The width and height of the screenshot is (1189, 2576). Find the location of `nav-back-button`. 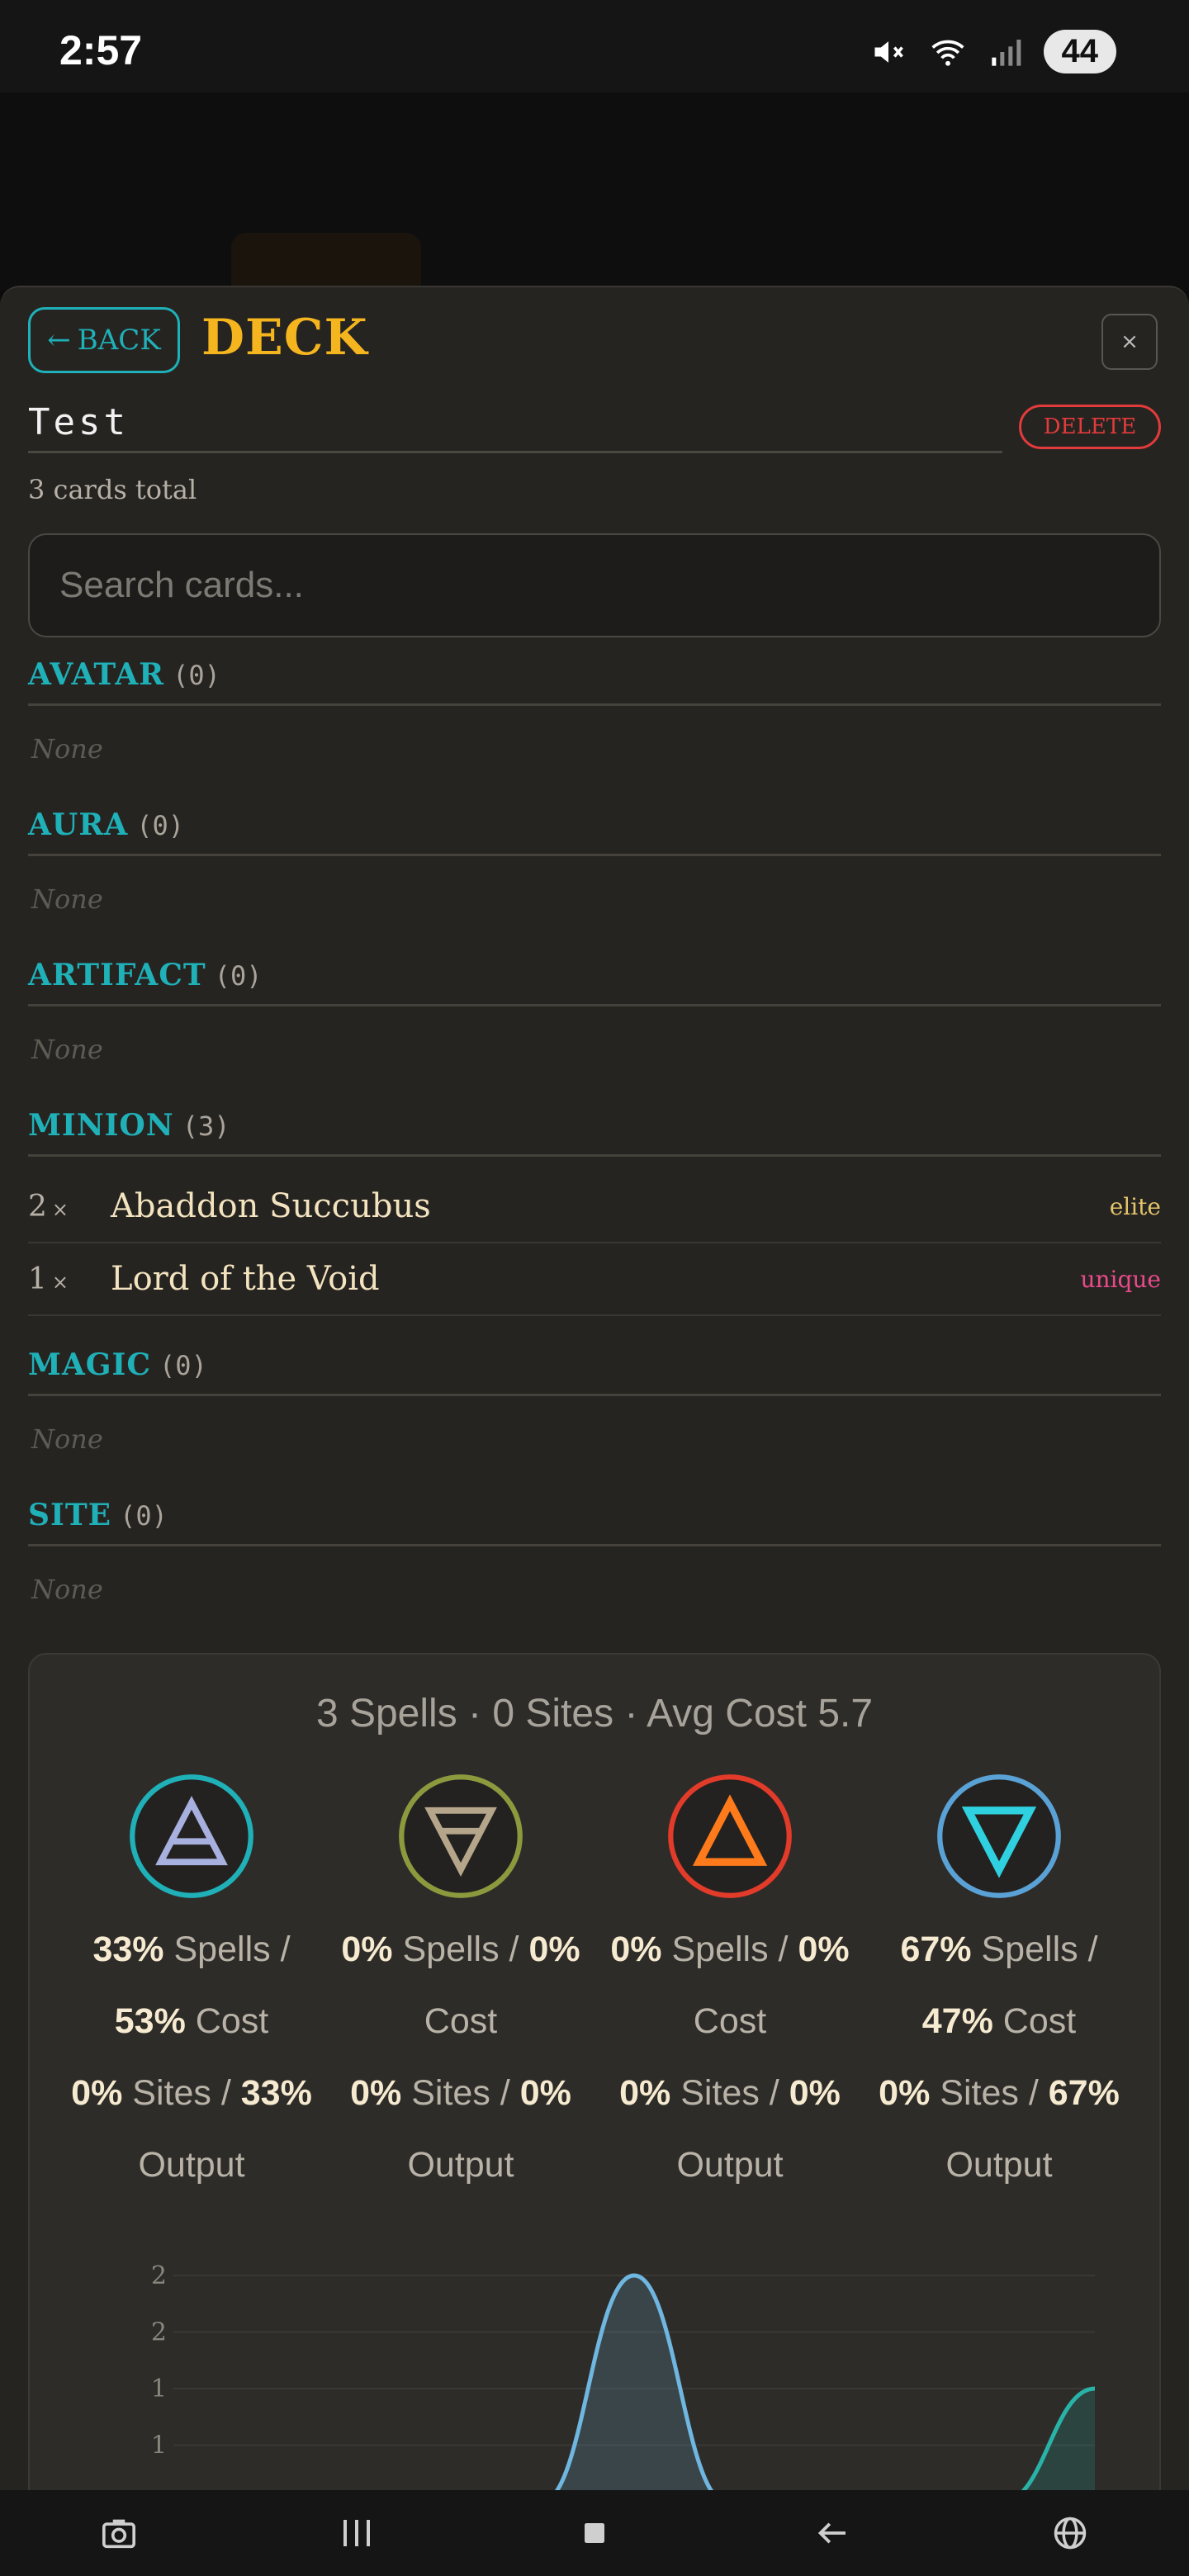

nav-back-button is located at coordinates (832, 2533).